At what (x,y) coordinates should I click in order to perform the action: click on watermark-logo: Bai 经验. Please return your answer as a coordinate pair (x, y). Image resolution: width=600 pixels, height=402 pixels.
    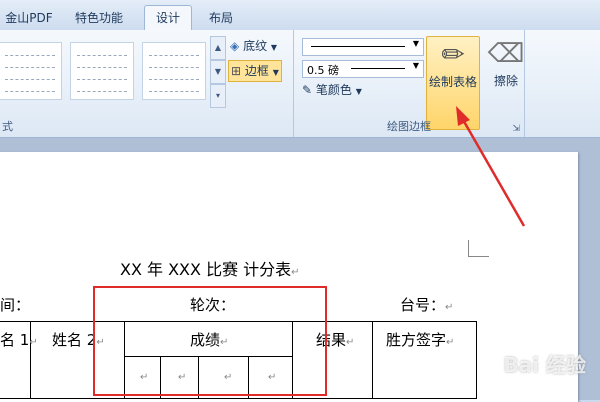
    Looking at the image, I should click on (544, 365).